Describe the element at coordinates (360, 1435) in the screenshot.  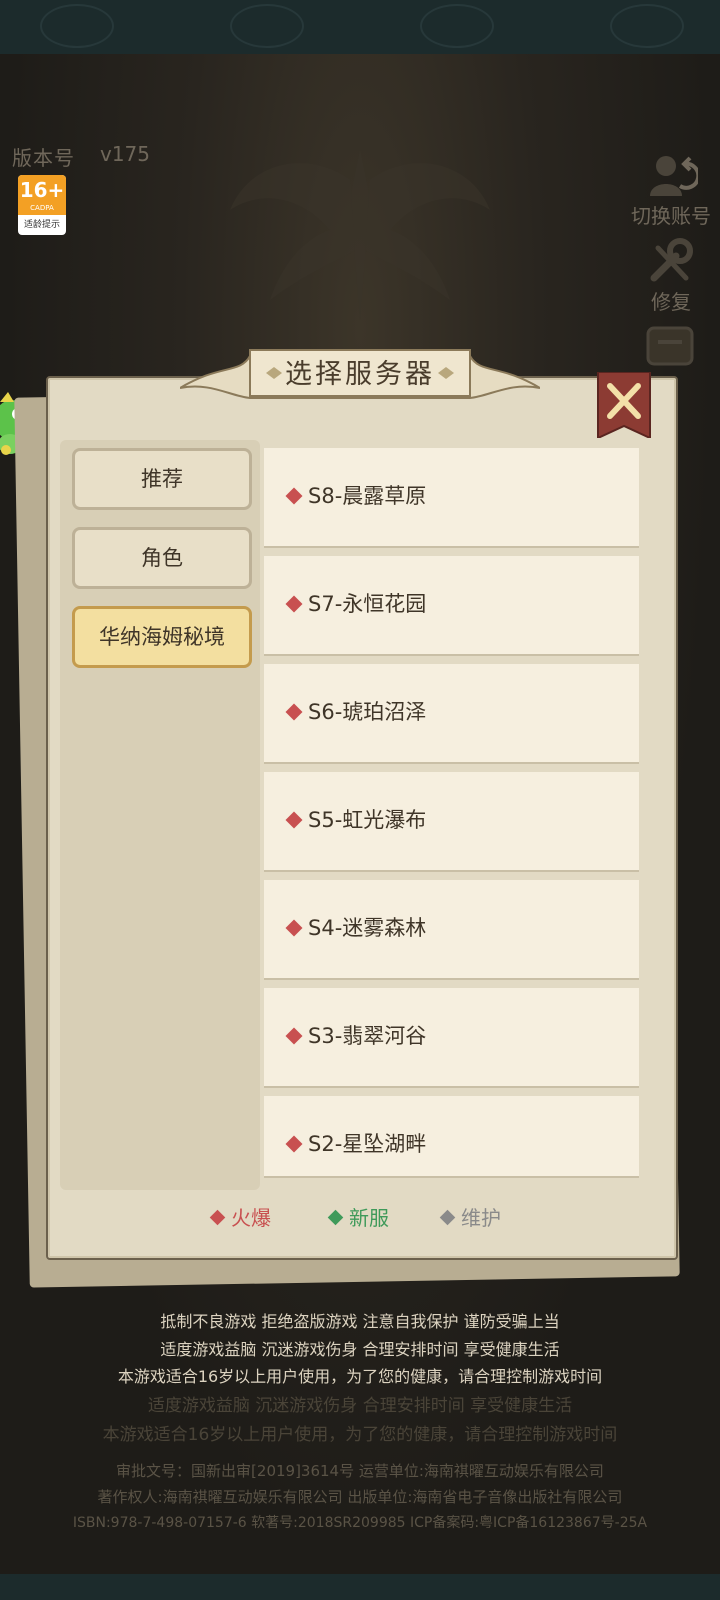
I see `health-notice-line-5: 本游戏适合16岁以上用户使用，为了您的健康，请合理控制游戏时间` at that location.